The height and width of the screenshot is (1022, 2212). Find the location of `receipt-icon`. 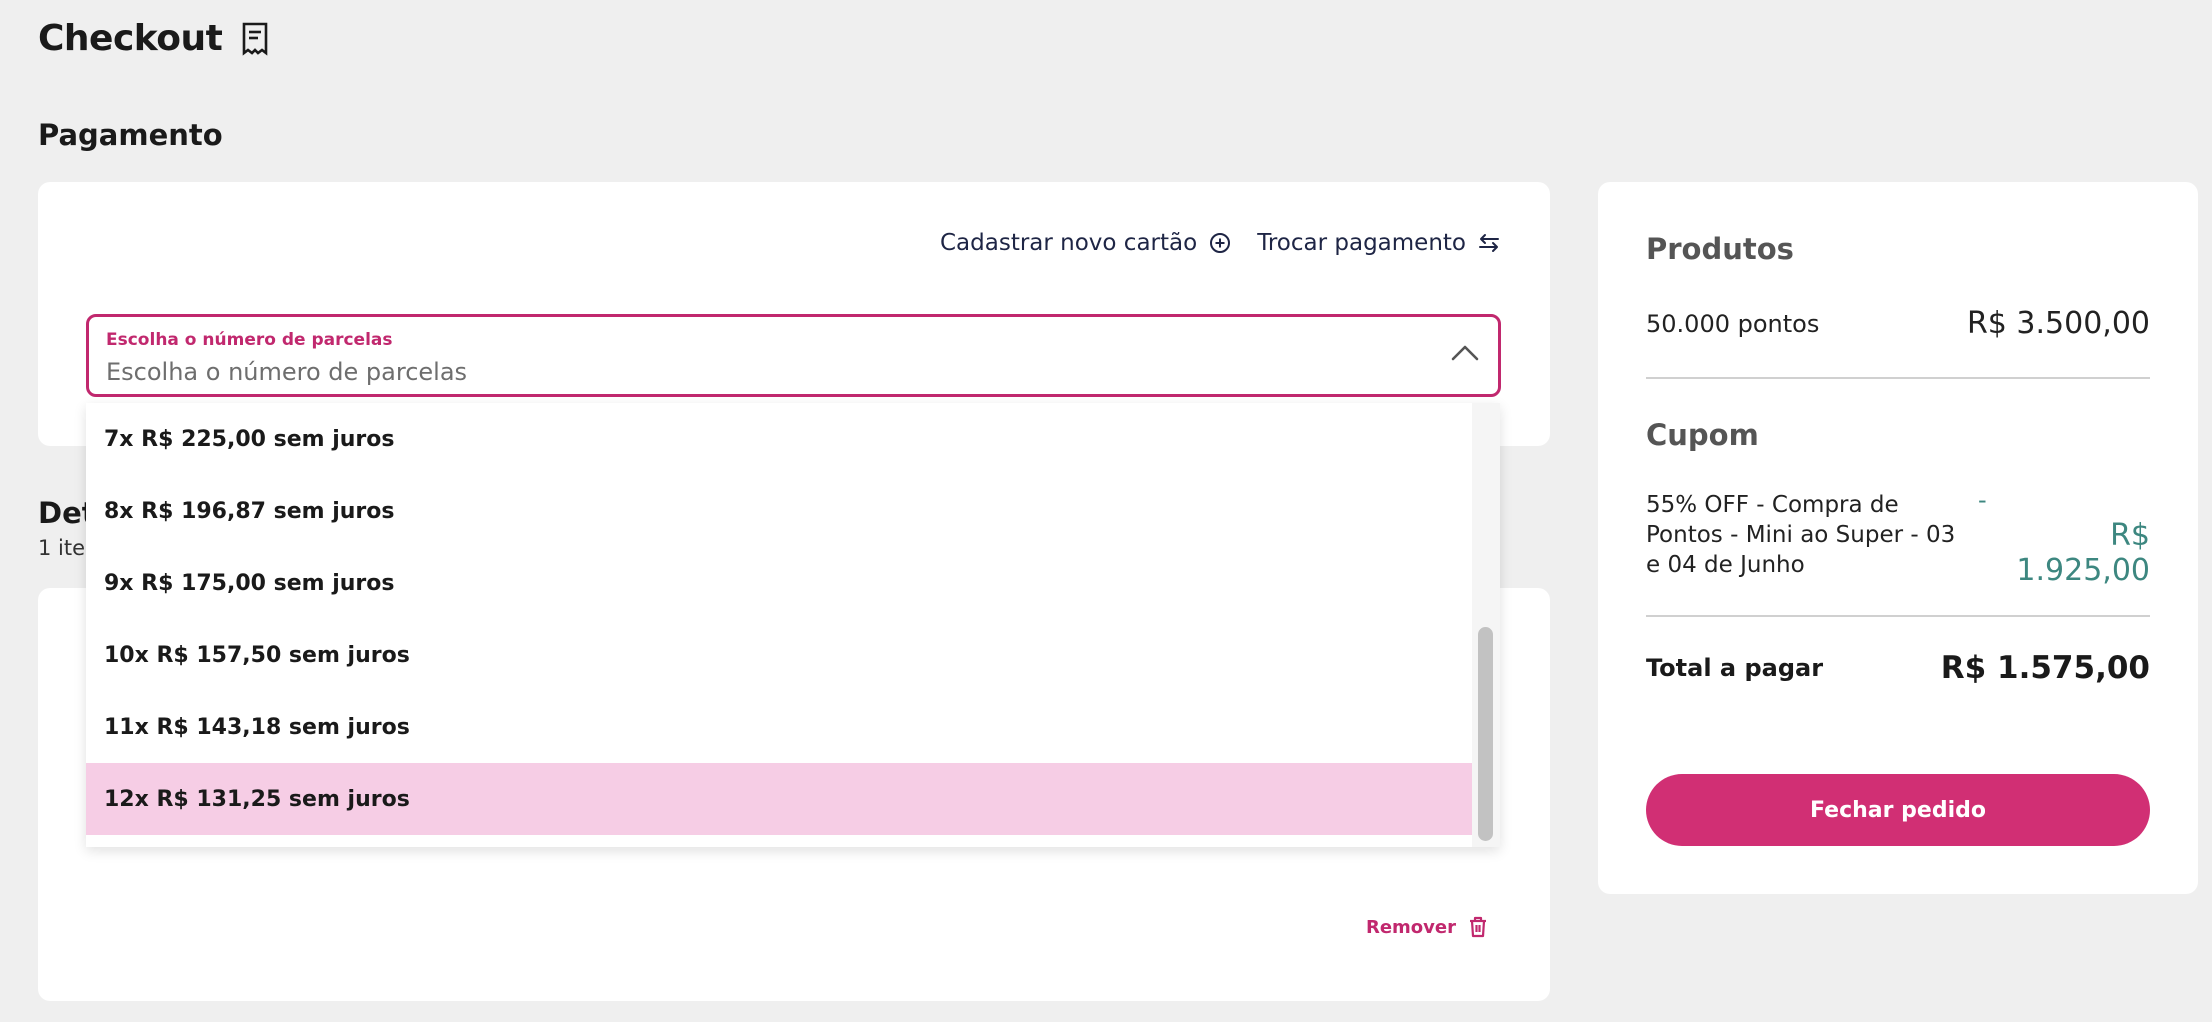

receipt-icon is located at coordinates (255, 39).